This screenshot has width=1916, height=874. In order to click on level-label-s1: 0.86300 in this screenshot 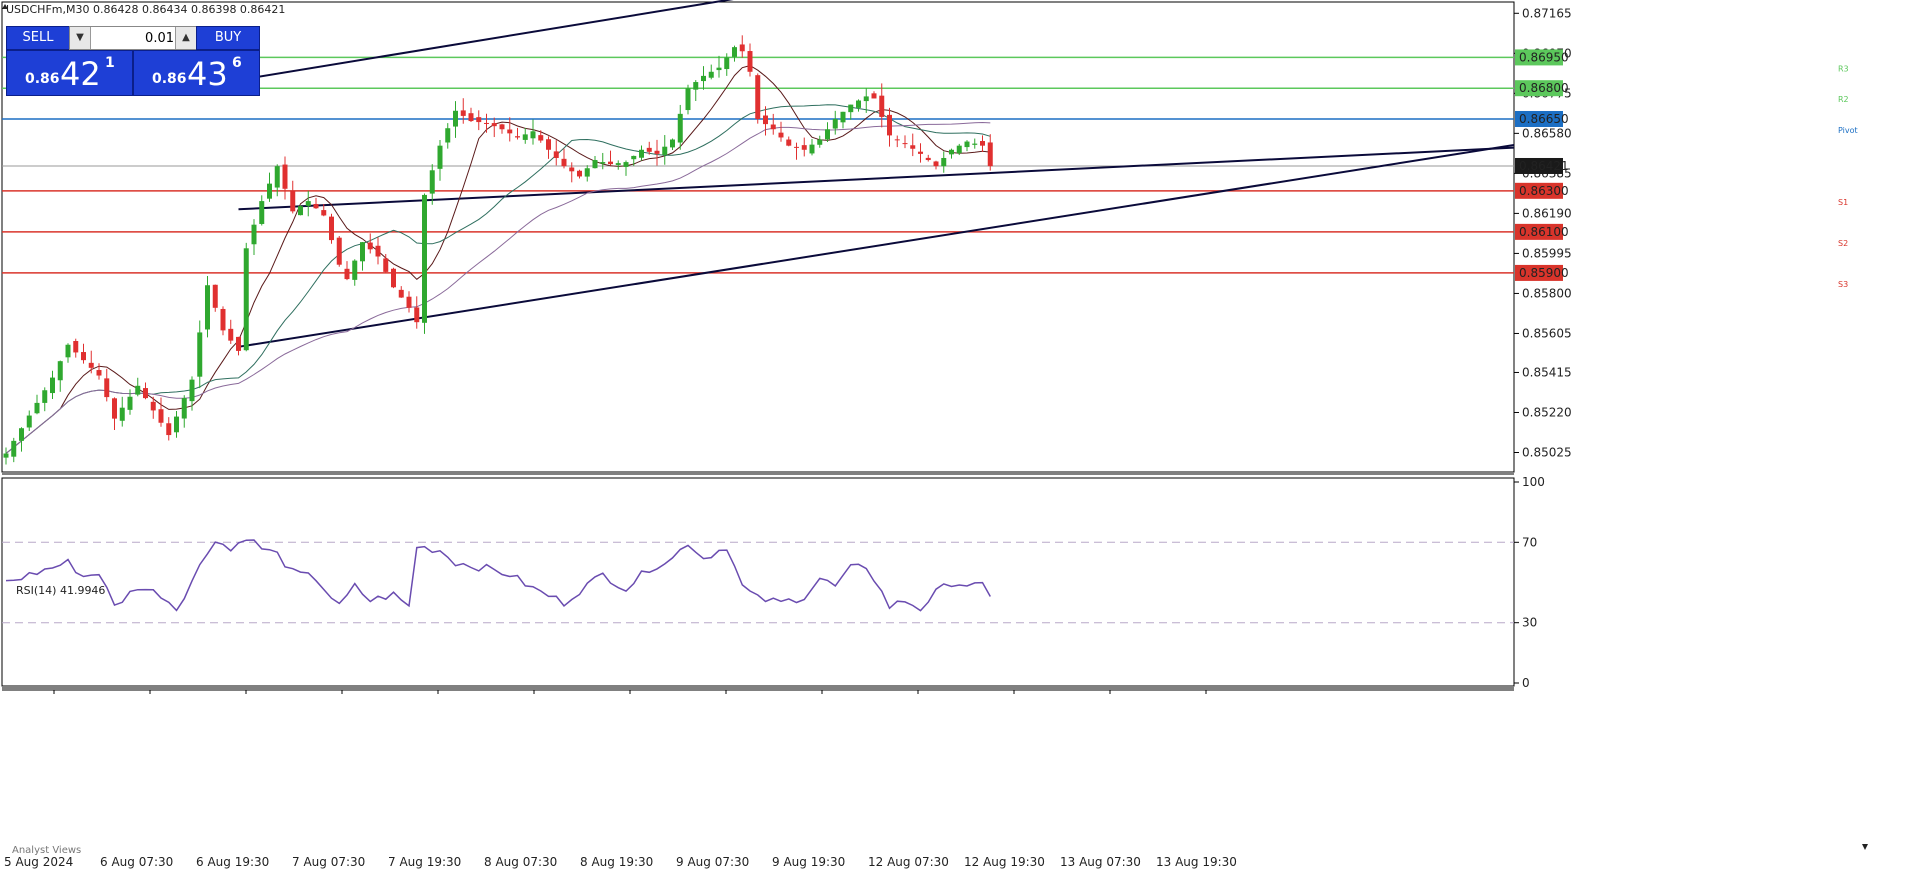, I will do `click(1544, 191)`.